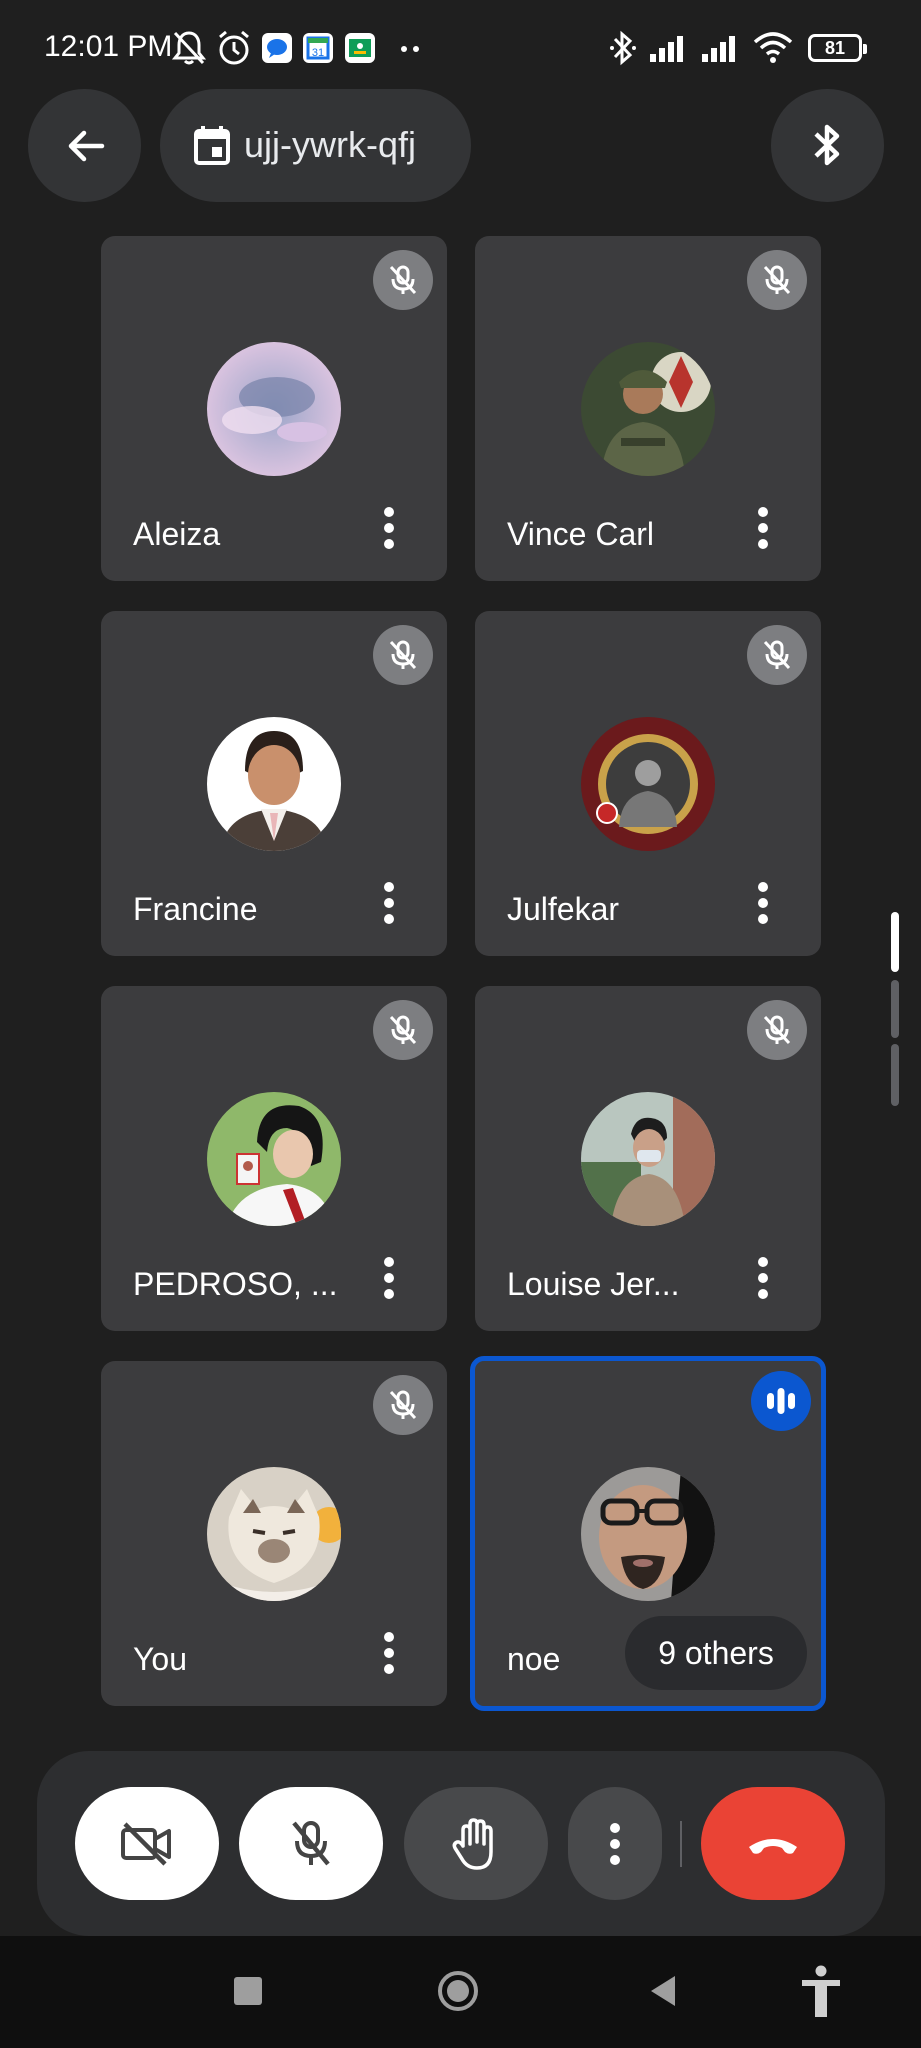  Describe the element at coordinates (195, 909) in the screenshot. I see `participant-name: Francine` at that location.